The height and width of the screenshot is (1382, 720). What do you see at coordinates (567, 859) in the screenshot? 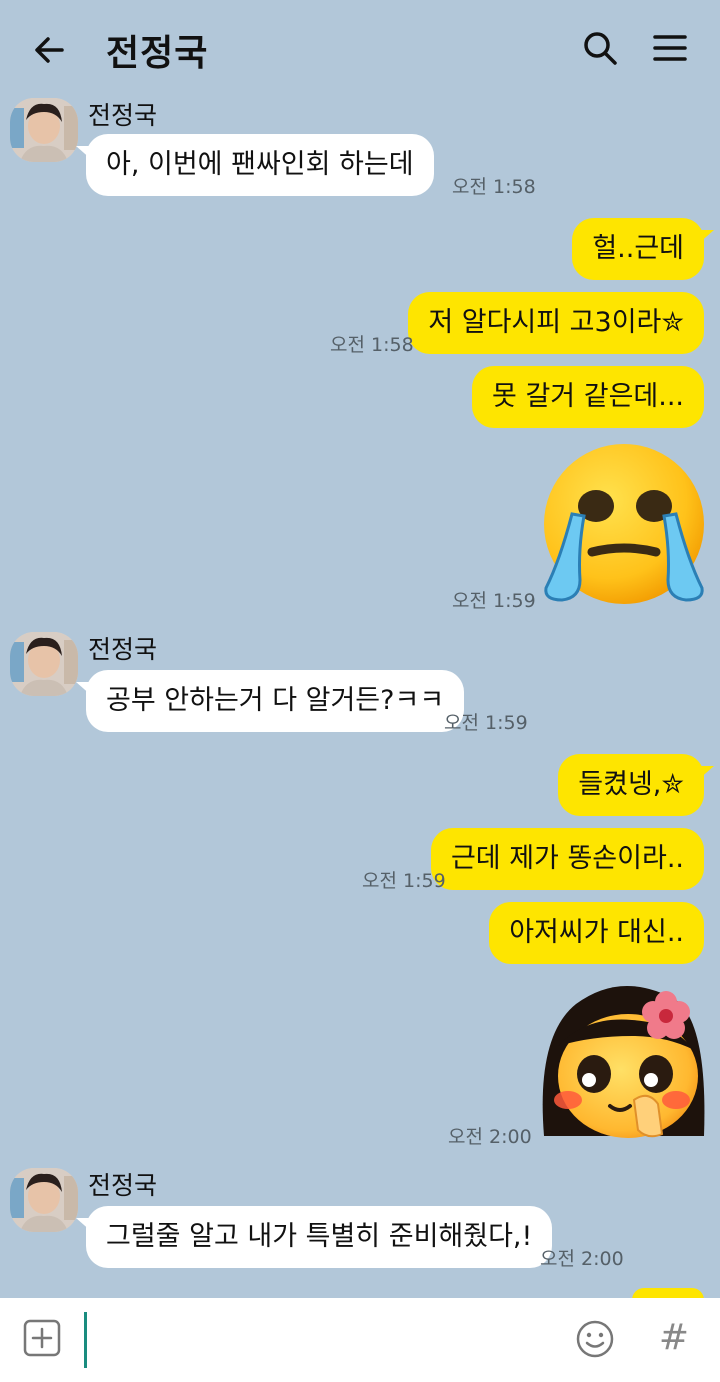
I see `message-bubble: 근데 제가 똥손이라..` at bounding box center [567, 859].